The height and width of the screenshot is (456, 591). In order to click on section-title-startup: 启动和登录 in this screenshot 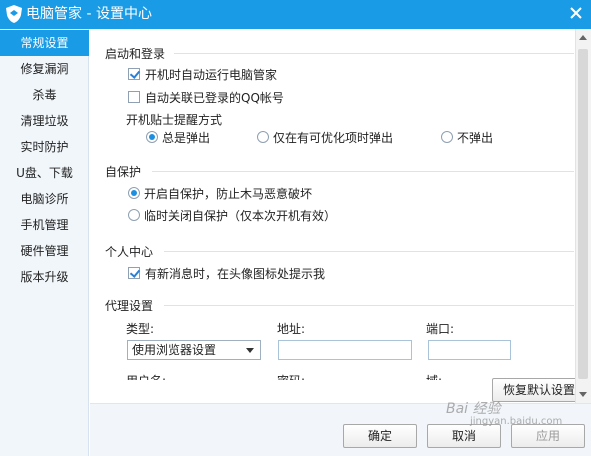, I will do `click(135, 54)`.